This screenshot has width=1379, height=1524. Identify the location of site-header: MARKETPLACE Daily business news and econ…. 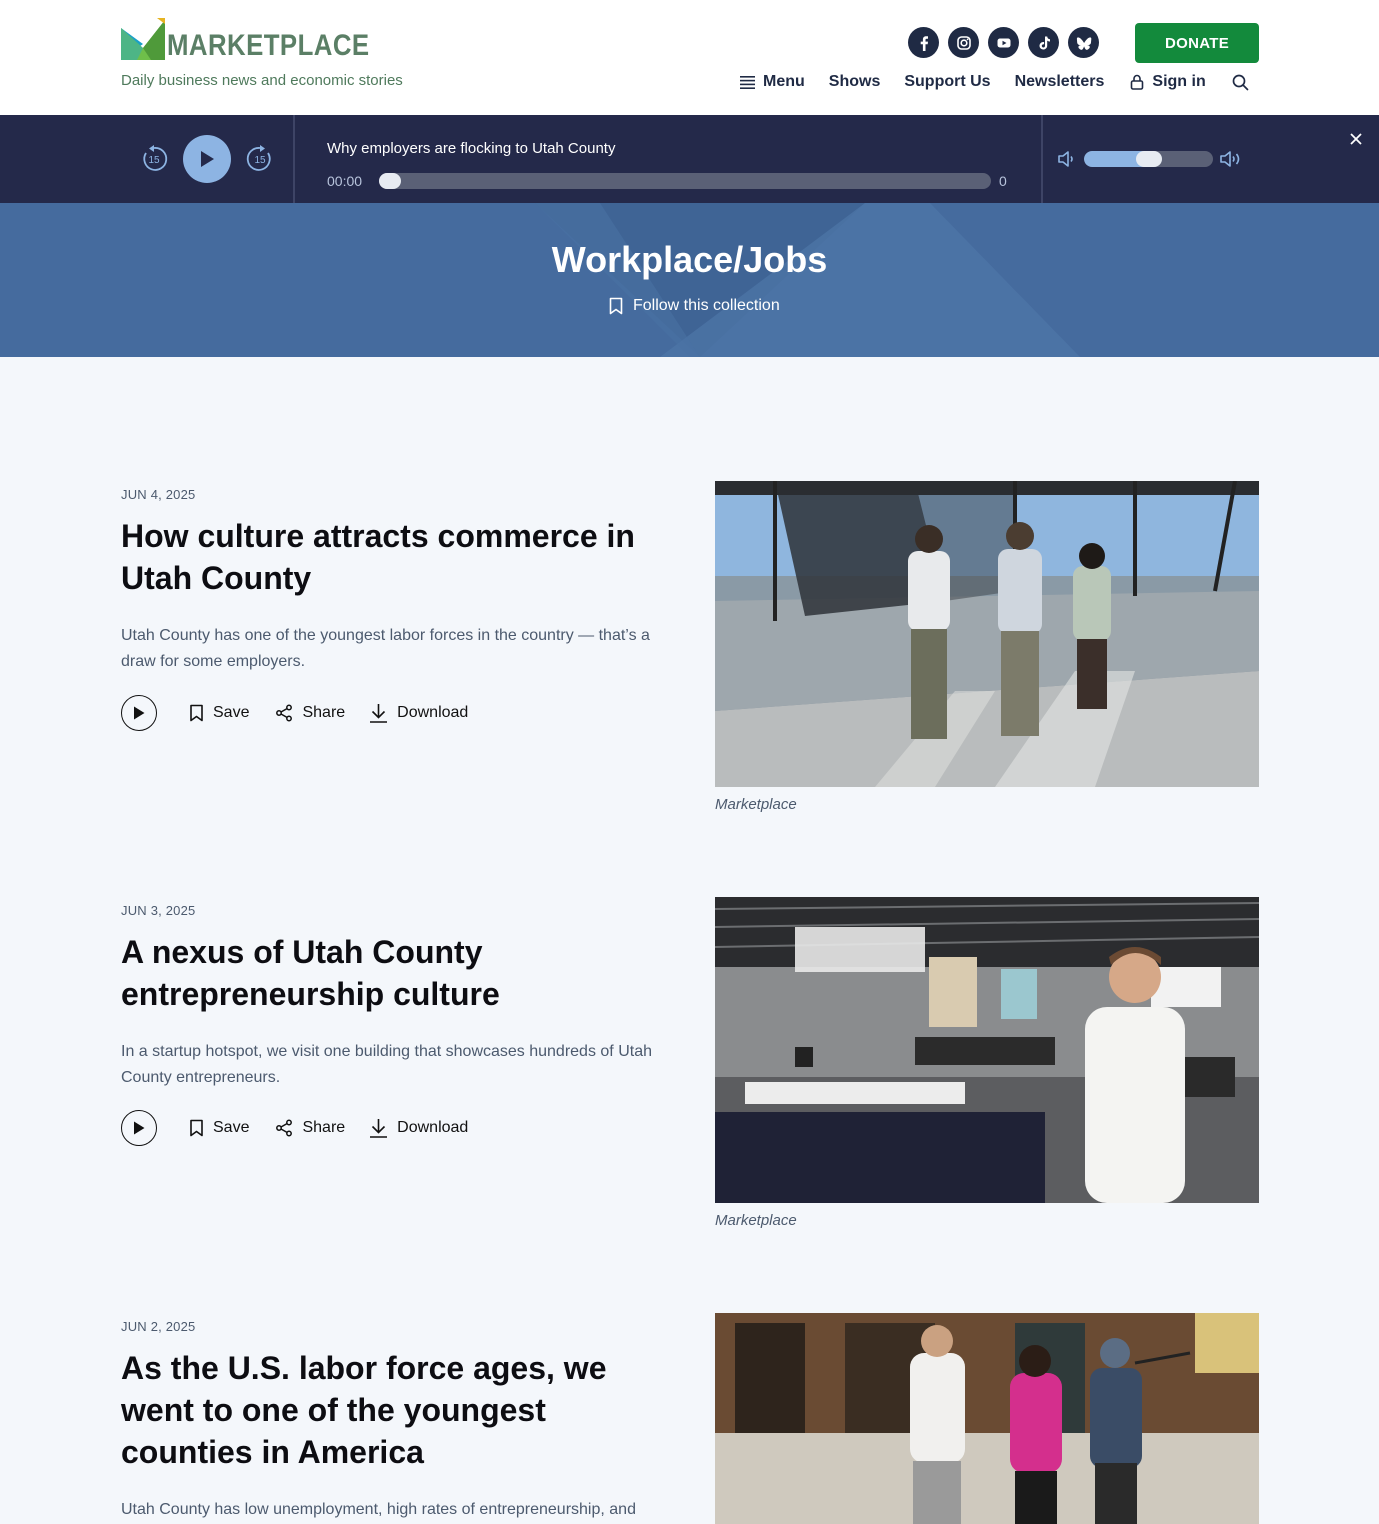
(689, 57).